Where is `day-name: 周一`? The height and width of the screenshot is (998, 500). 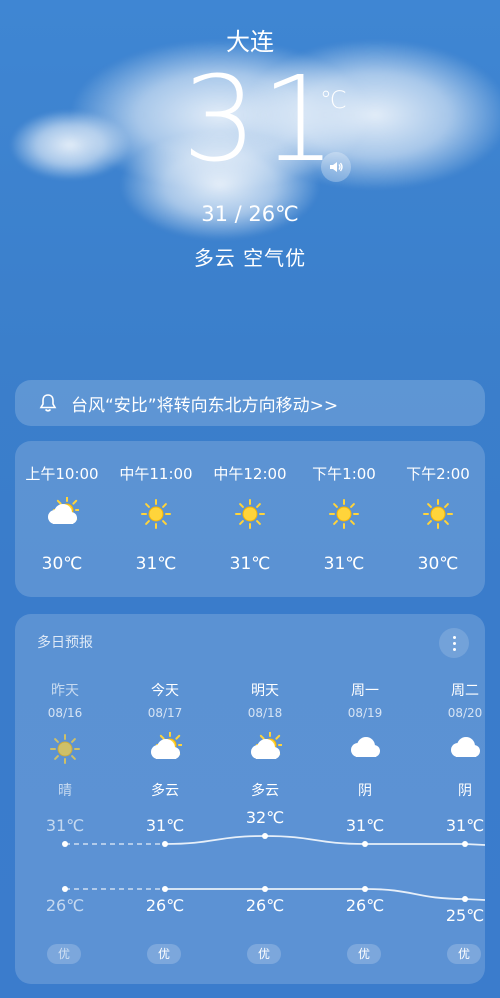 day-name: 周一 is located at coordinates (365, 691).